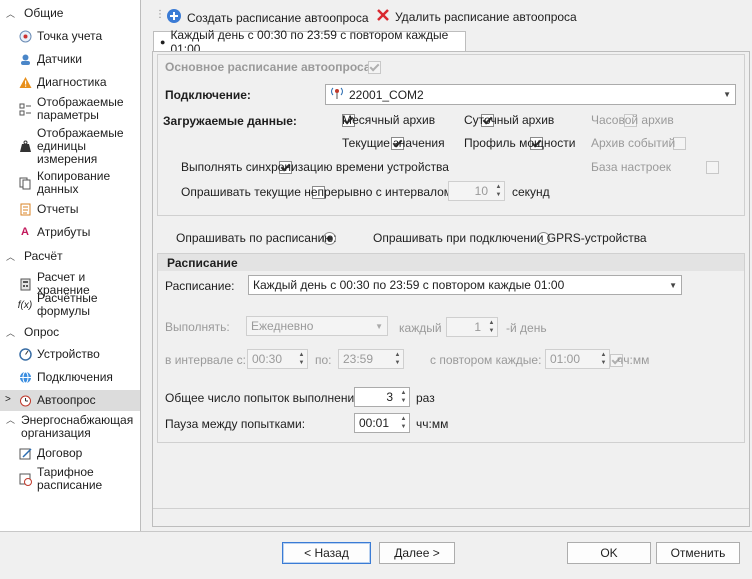 The width and height of the screenshot is (752, 579). What do you see at coordinates (25, 284) in the screenshot?
I see `calculator-icon` at bounding box center [25, 284].